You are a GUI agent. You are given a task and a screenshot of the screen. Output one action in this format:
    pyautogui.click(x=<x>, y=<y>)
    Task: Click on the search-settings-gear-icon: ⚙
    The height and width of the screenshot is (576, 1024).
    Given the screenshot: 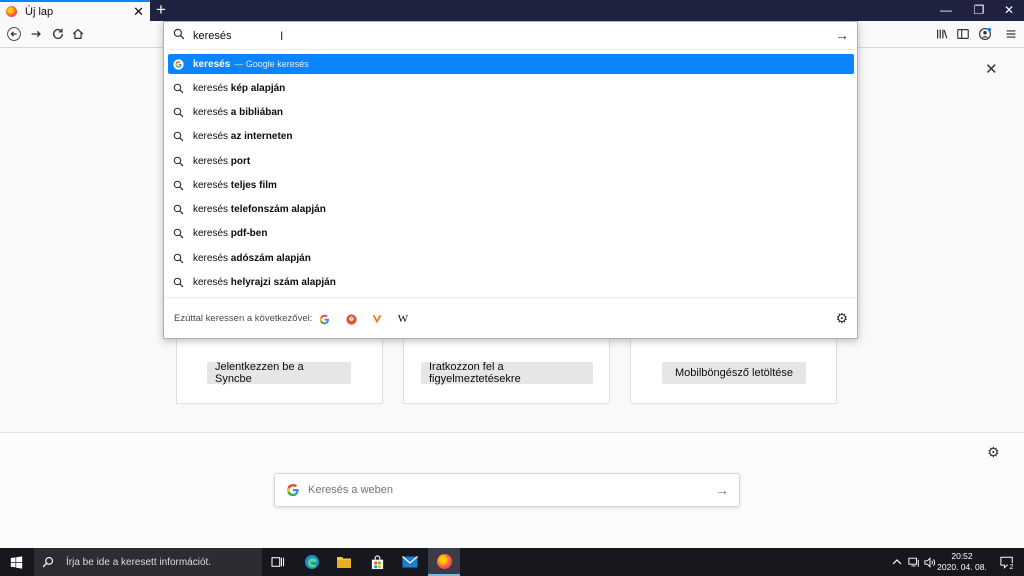 What is the action you would take?
    pyautogui.click(x=841, y=318)
    